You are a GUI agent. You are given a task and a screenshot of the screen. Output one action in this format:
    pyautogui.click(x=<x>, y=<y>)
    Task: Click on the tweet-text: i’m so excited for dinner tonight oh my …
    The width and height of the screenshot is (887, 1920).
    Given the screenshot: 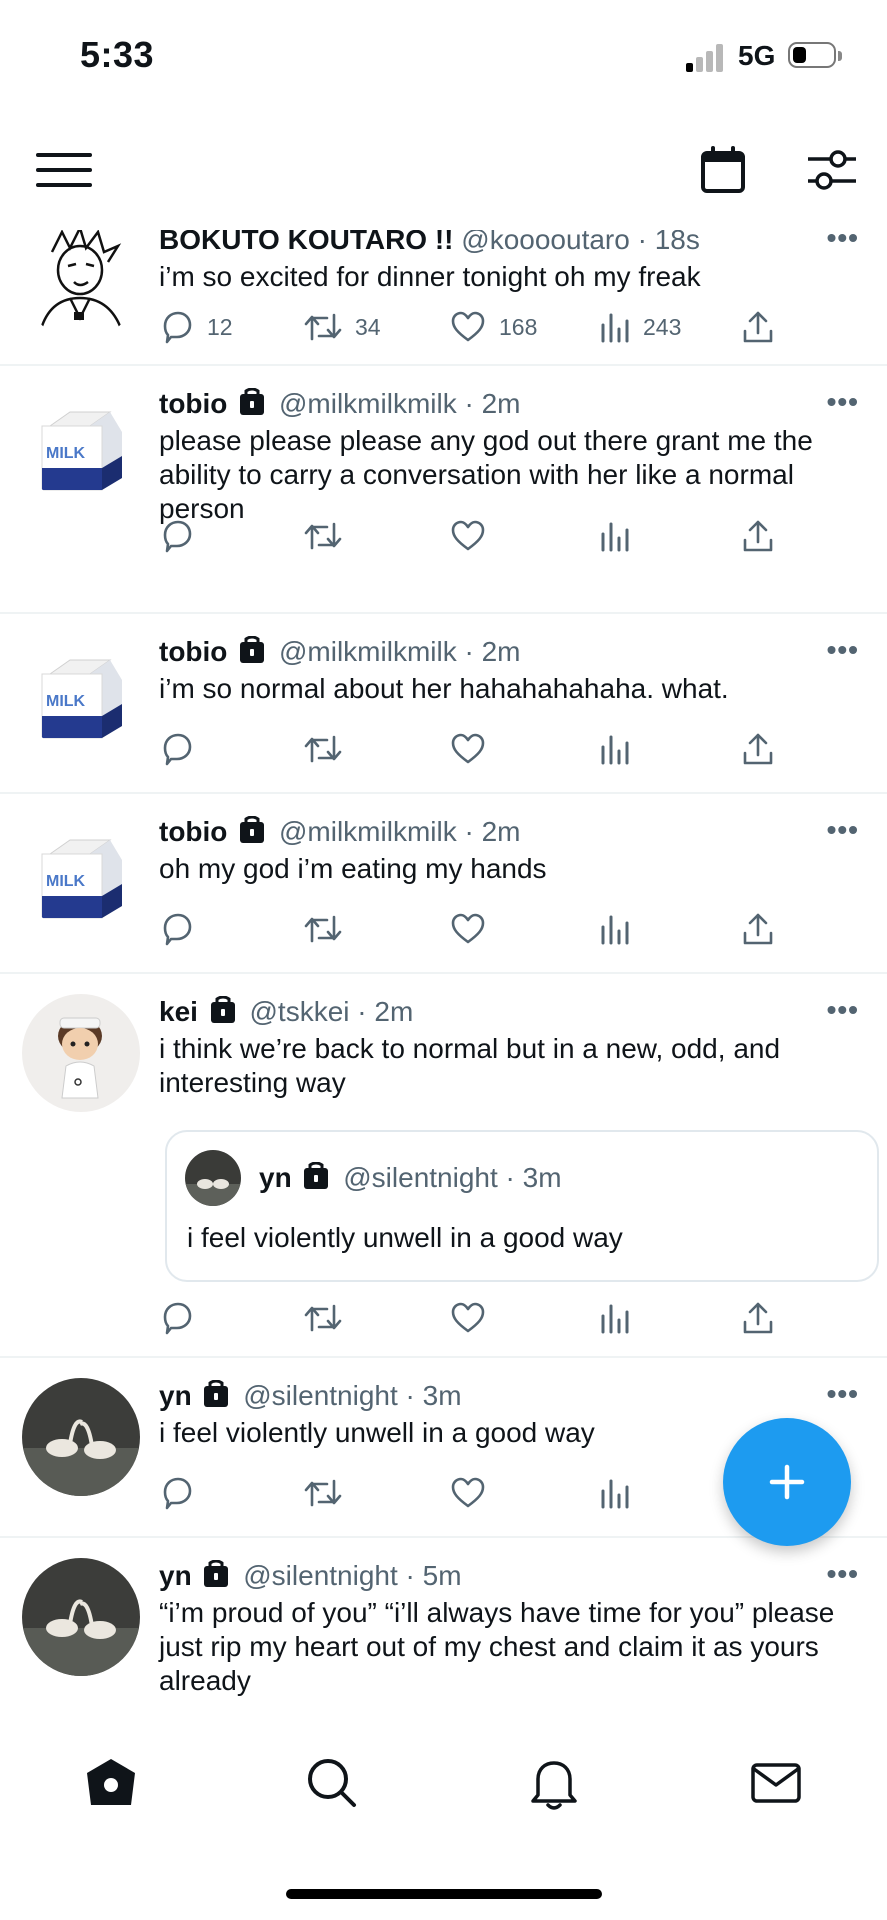 What is the action you would take?
    pyautogui.click(x=430, y=276)
    